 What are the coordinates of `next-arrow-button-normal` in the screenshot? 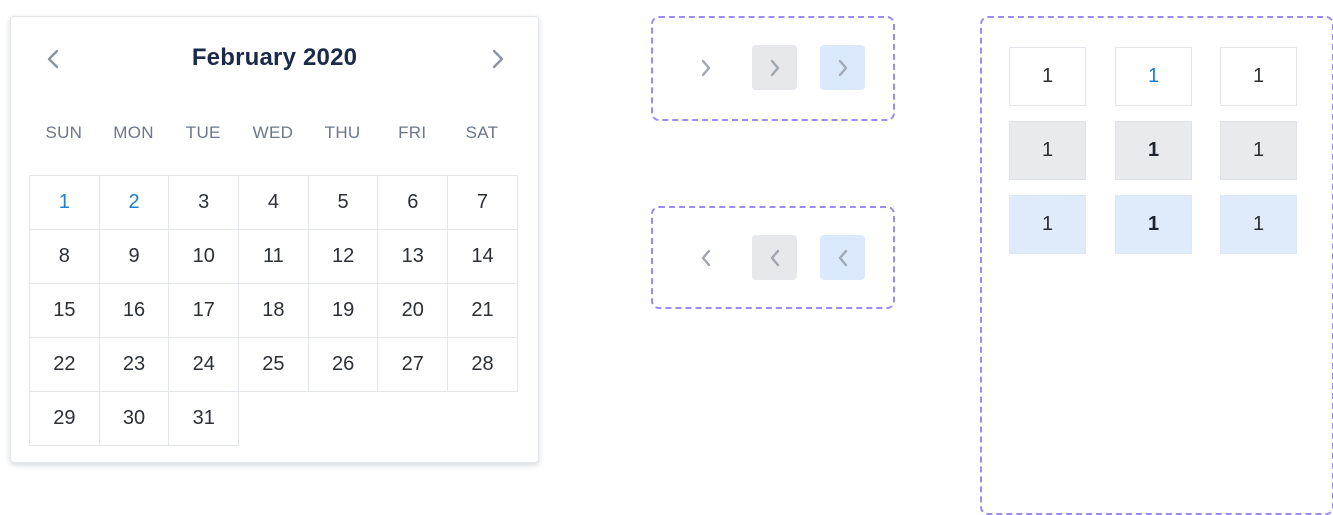 It's located at (705, 67).